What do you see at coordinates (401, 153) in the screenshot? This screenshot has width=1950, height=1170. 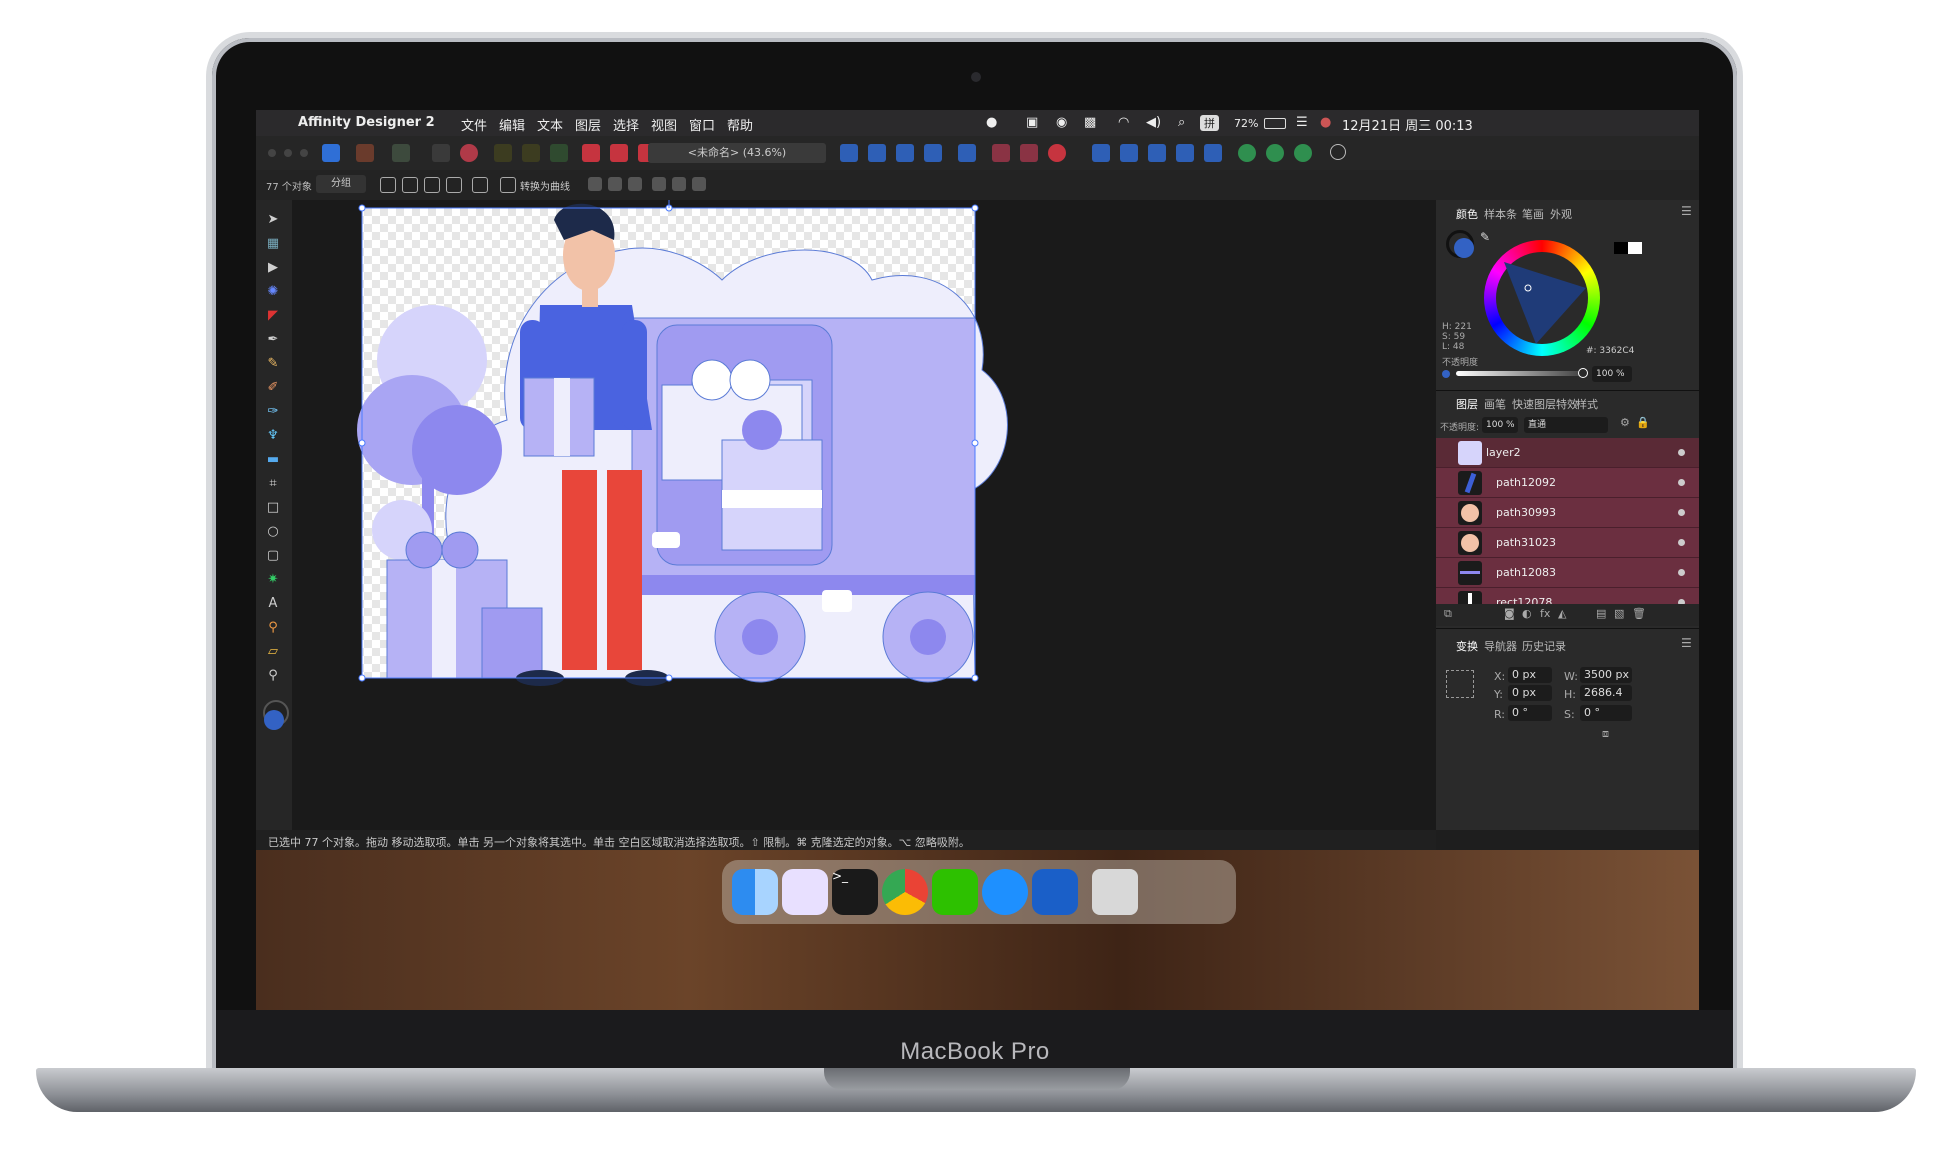 I see `export-persona-icon` at bounding box center [401, 153].